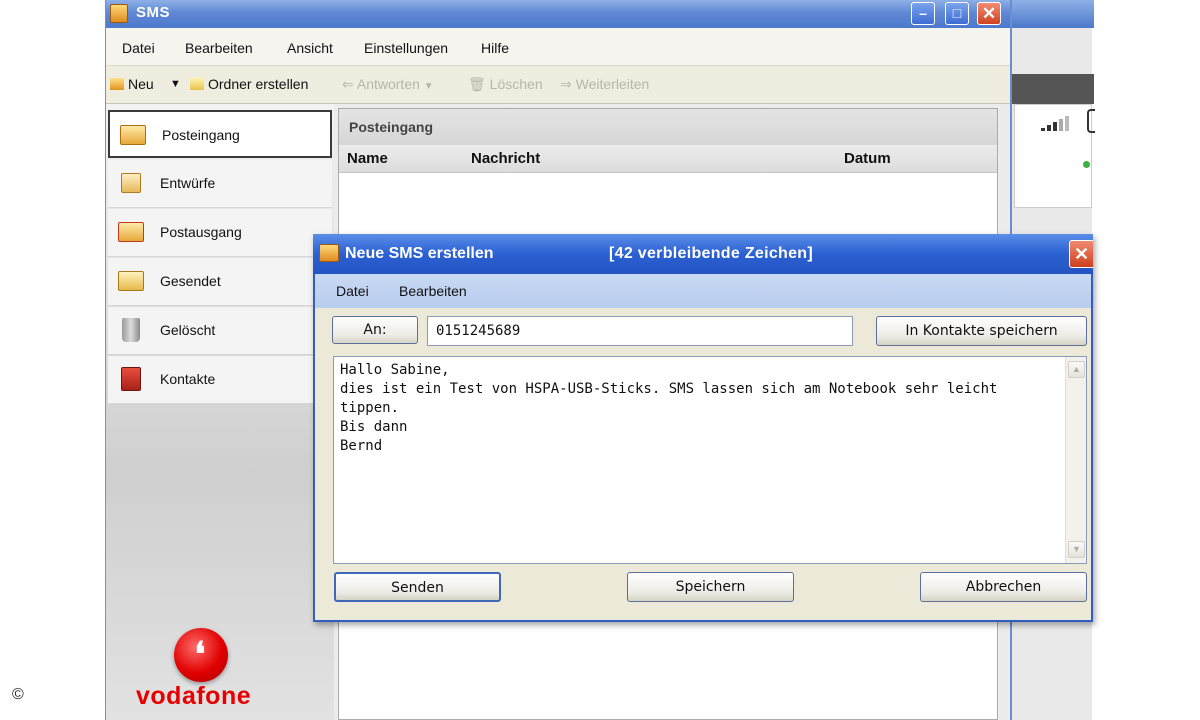 The image size is (1200, 720). Describe the element at coordinates (1061, 122) in the screenshot. I see `signal-strength-icon` at that location.